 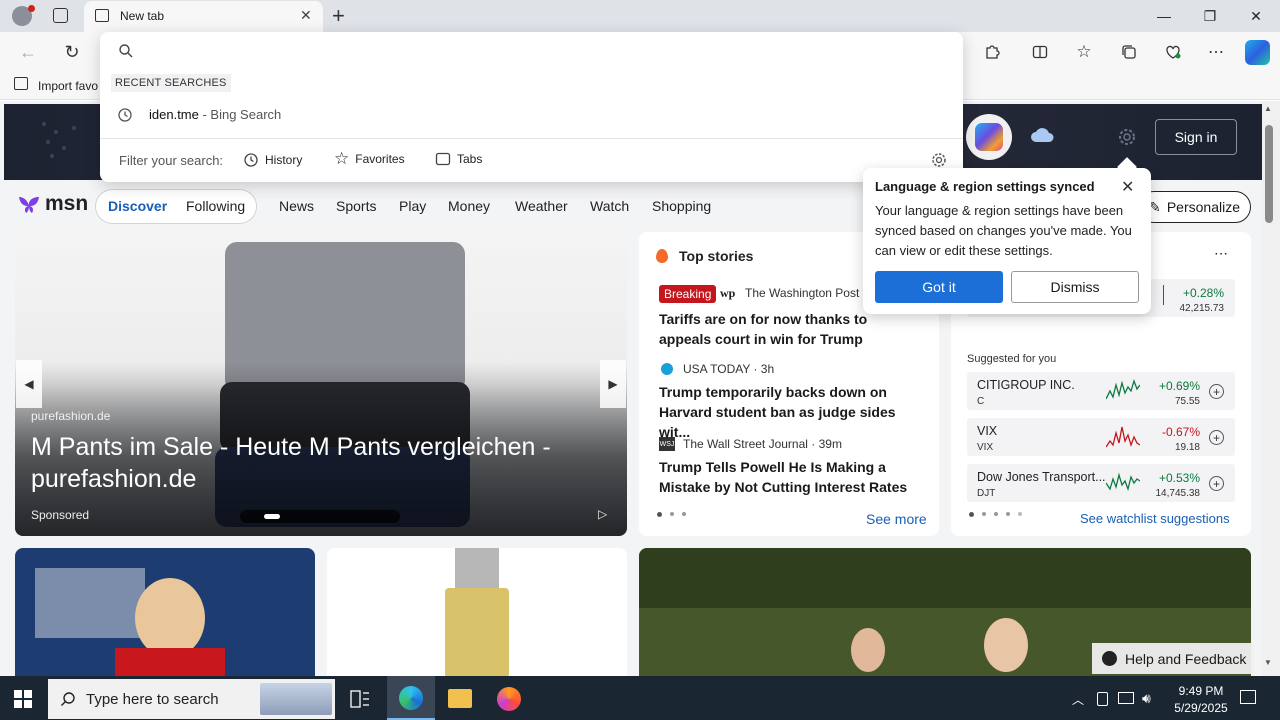 What do you see at coordinates (1221, 253) in the screenshot?
I see `markets-more-icon: ⋯` at bounding box center [1221, 253].